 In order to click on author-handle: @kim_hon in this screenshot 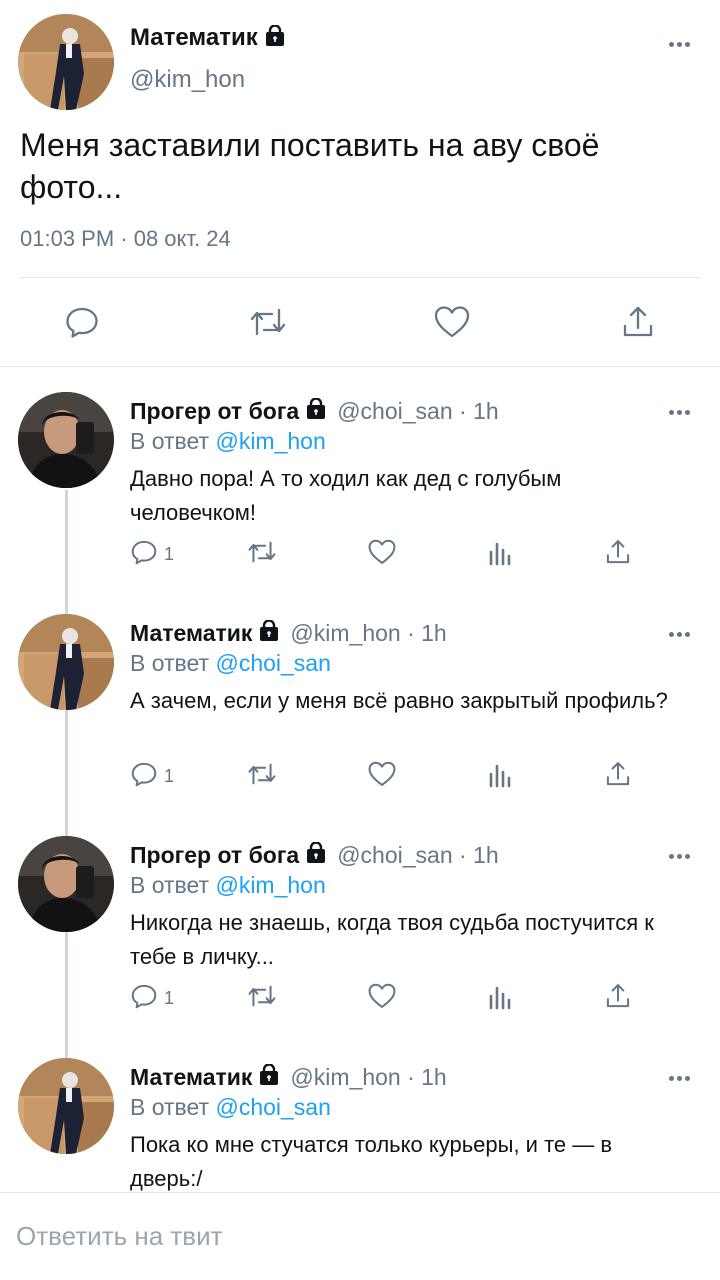, I will do `click(188, 79)`.